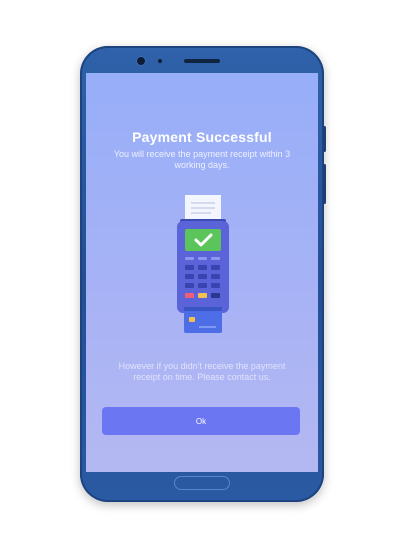 The height and width of the screenshot is (550, 400). What do you see at coordinates (203, 209) in the screenshot?
I see `receipt-icon` at bounding box center [203, 209].